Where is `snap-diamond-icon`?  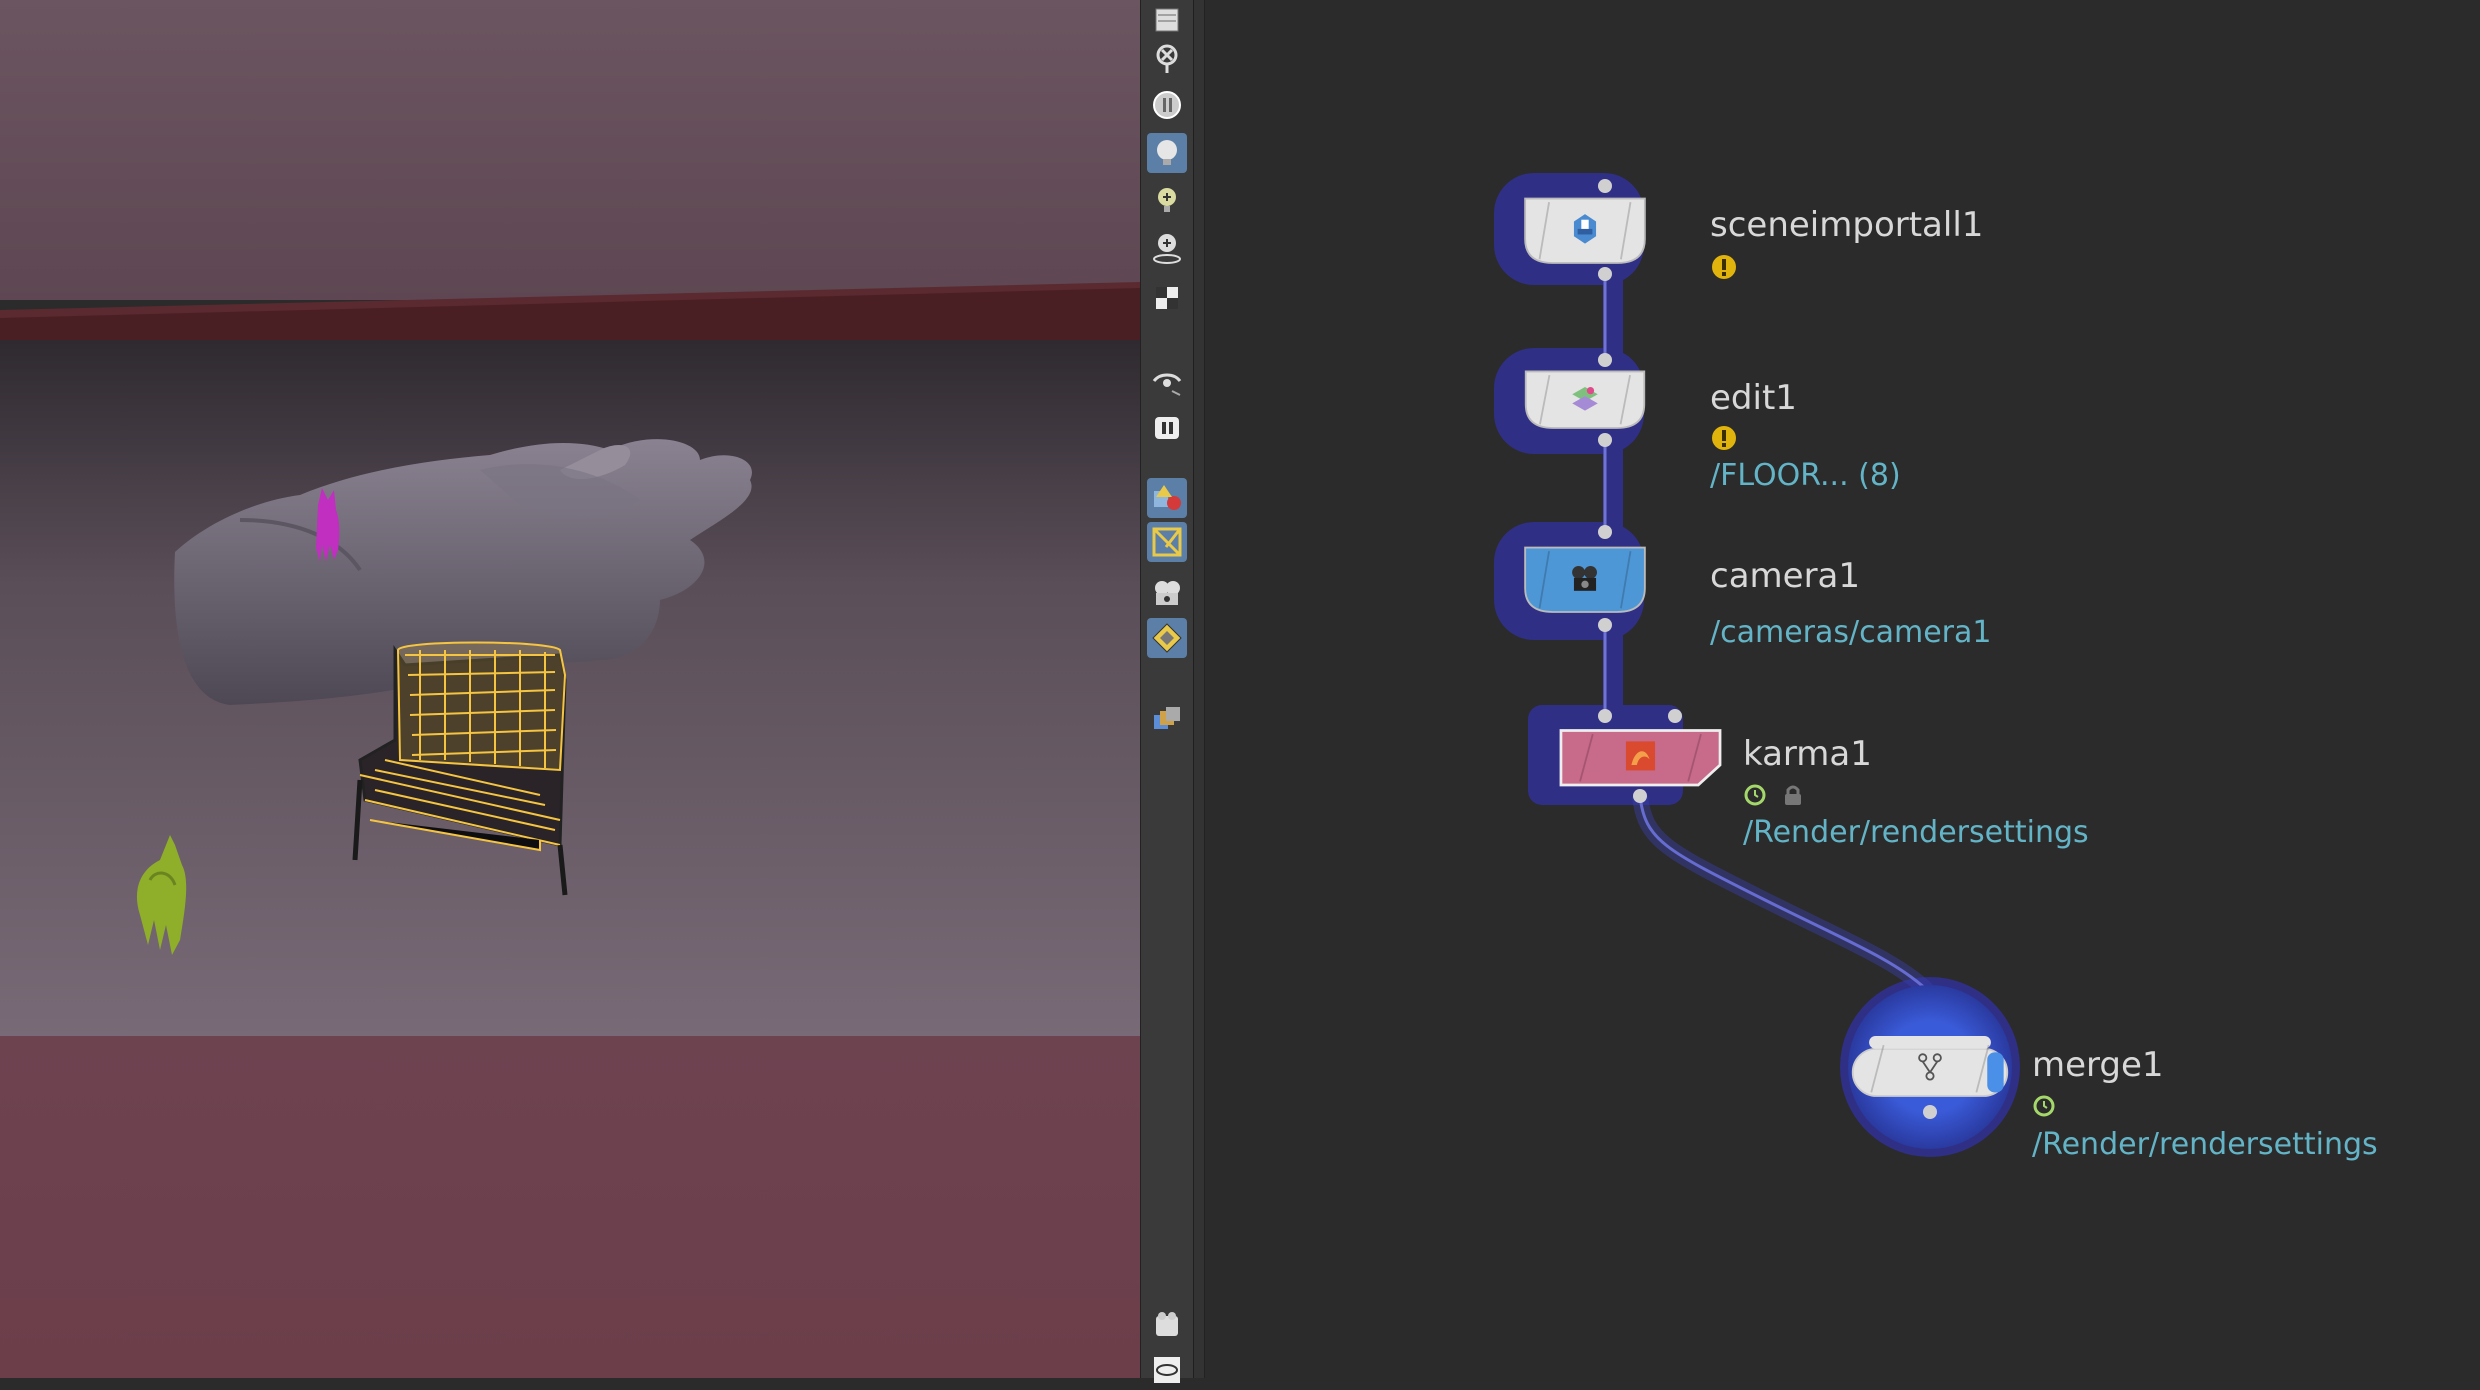 snap-diamond-icon is located at coordinates (1167, 638).